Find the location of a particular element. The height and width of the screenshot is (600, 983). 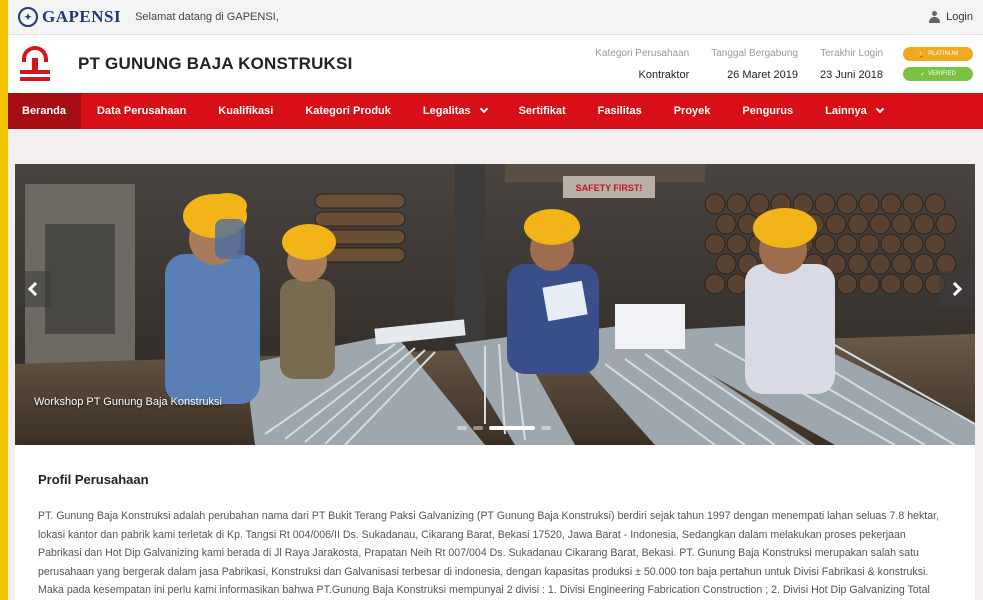

profile-title: Profil Perusahaan is located at coordinates (93, 479).